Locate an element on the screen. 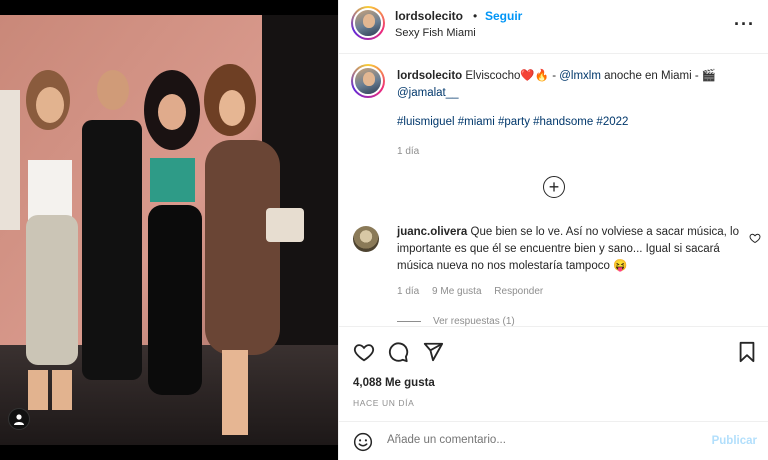  mention-link: @lmxlm is located at coordinates (580, 76).